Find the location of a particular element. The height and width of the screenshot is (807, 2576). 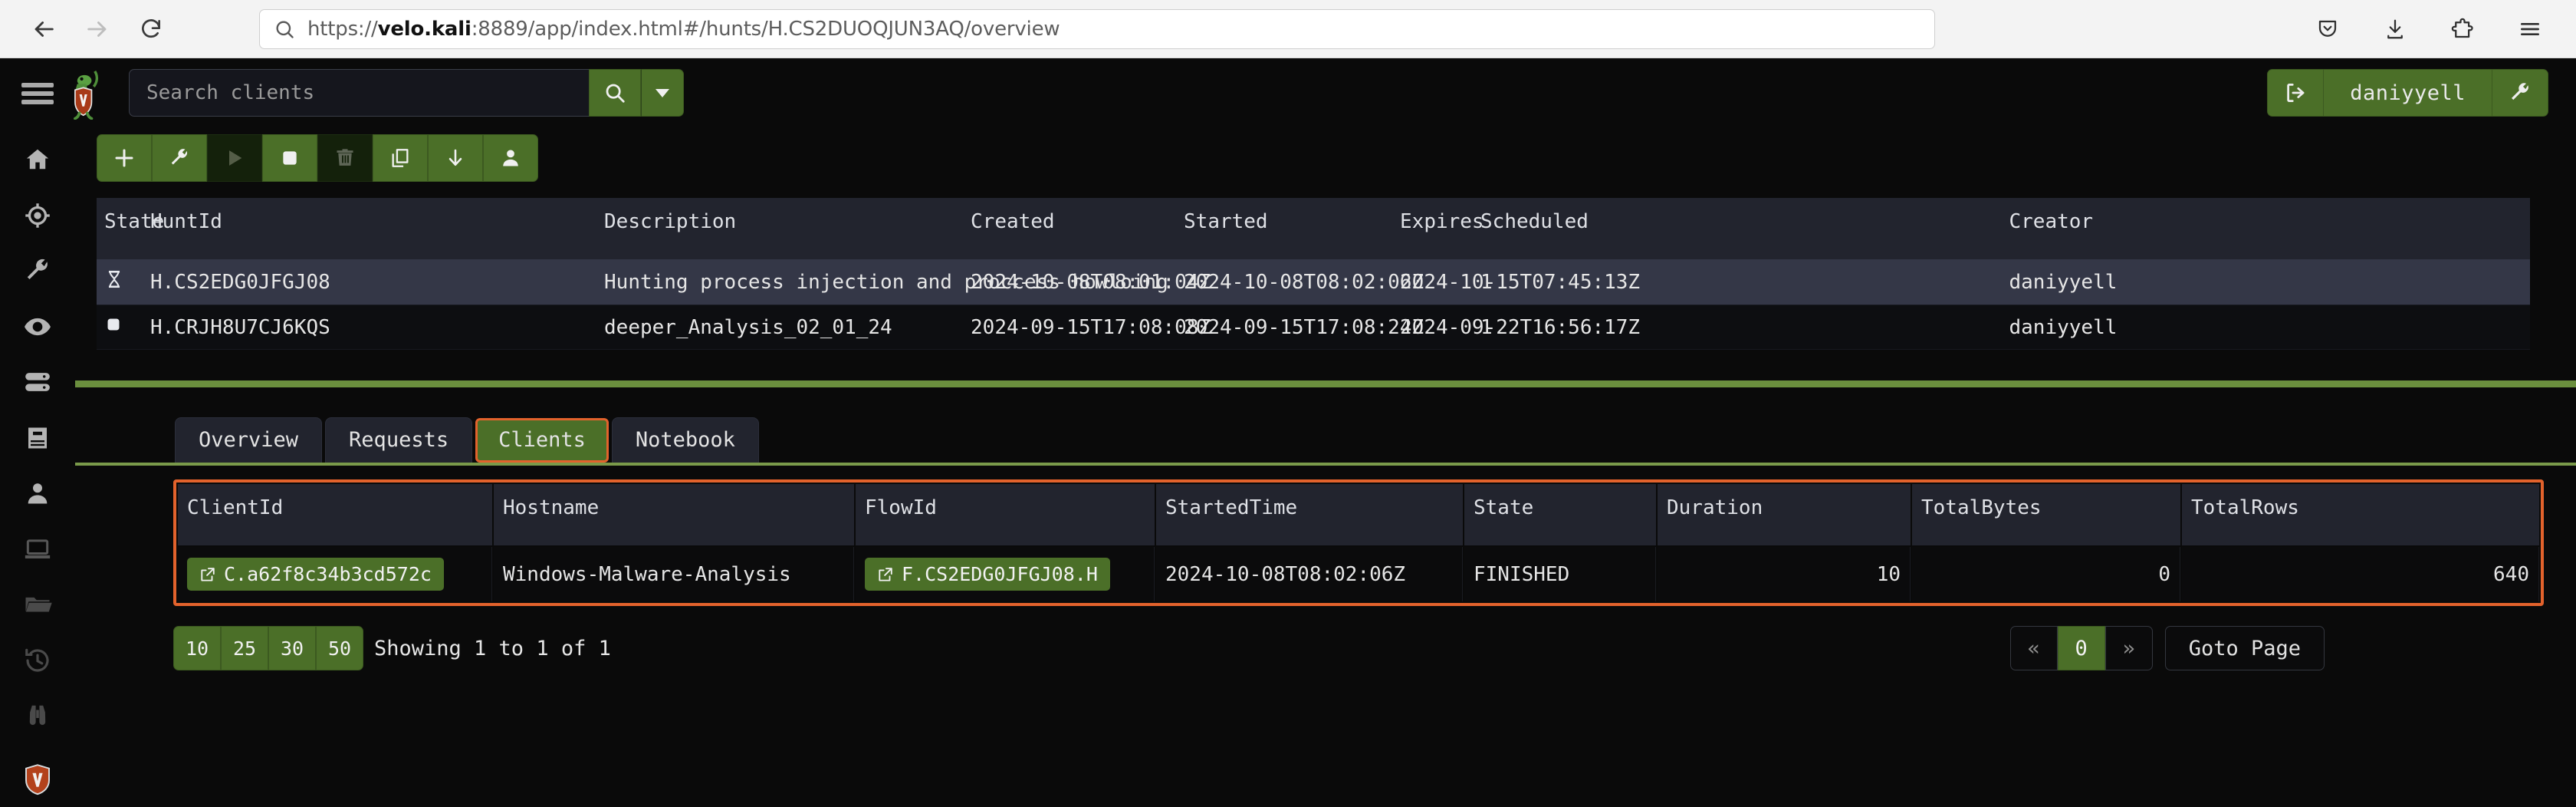

forward-arrow-icon is located at coordinates (97, 29).